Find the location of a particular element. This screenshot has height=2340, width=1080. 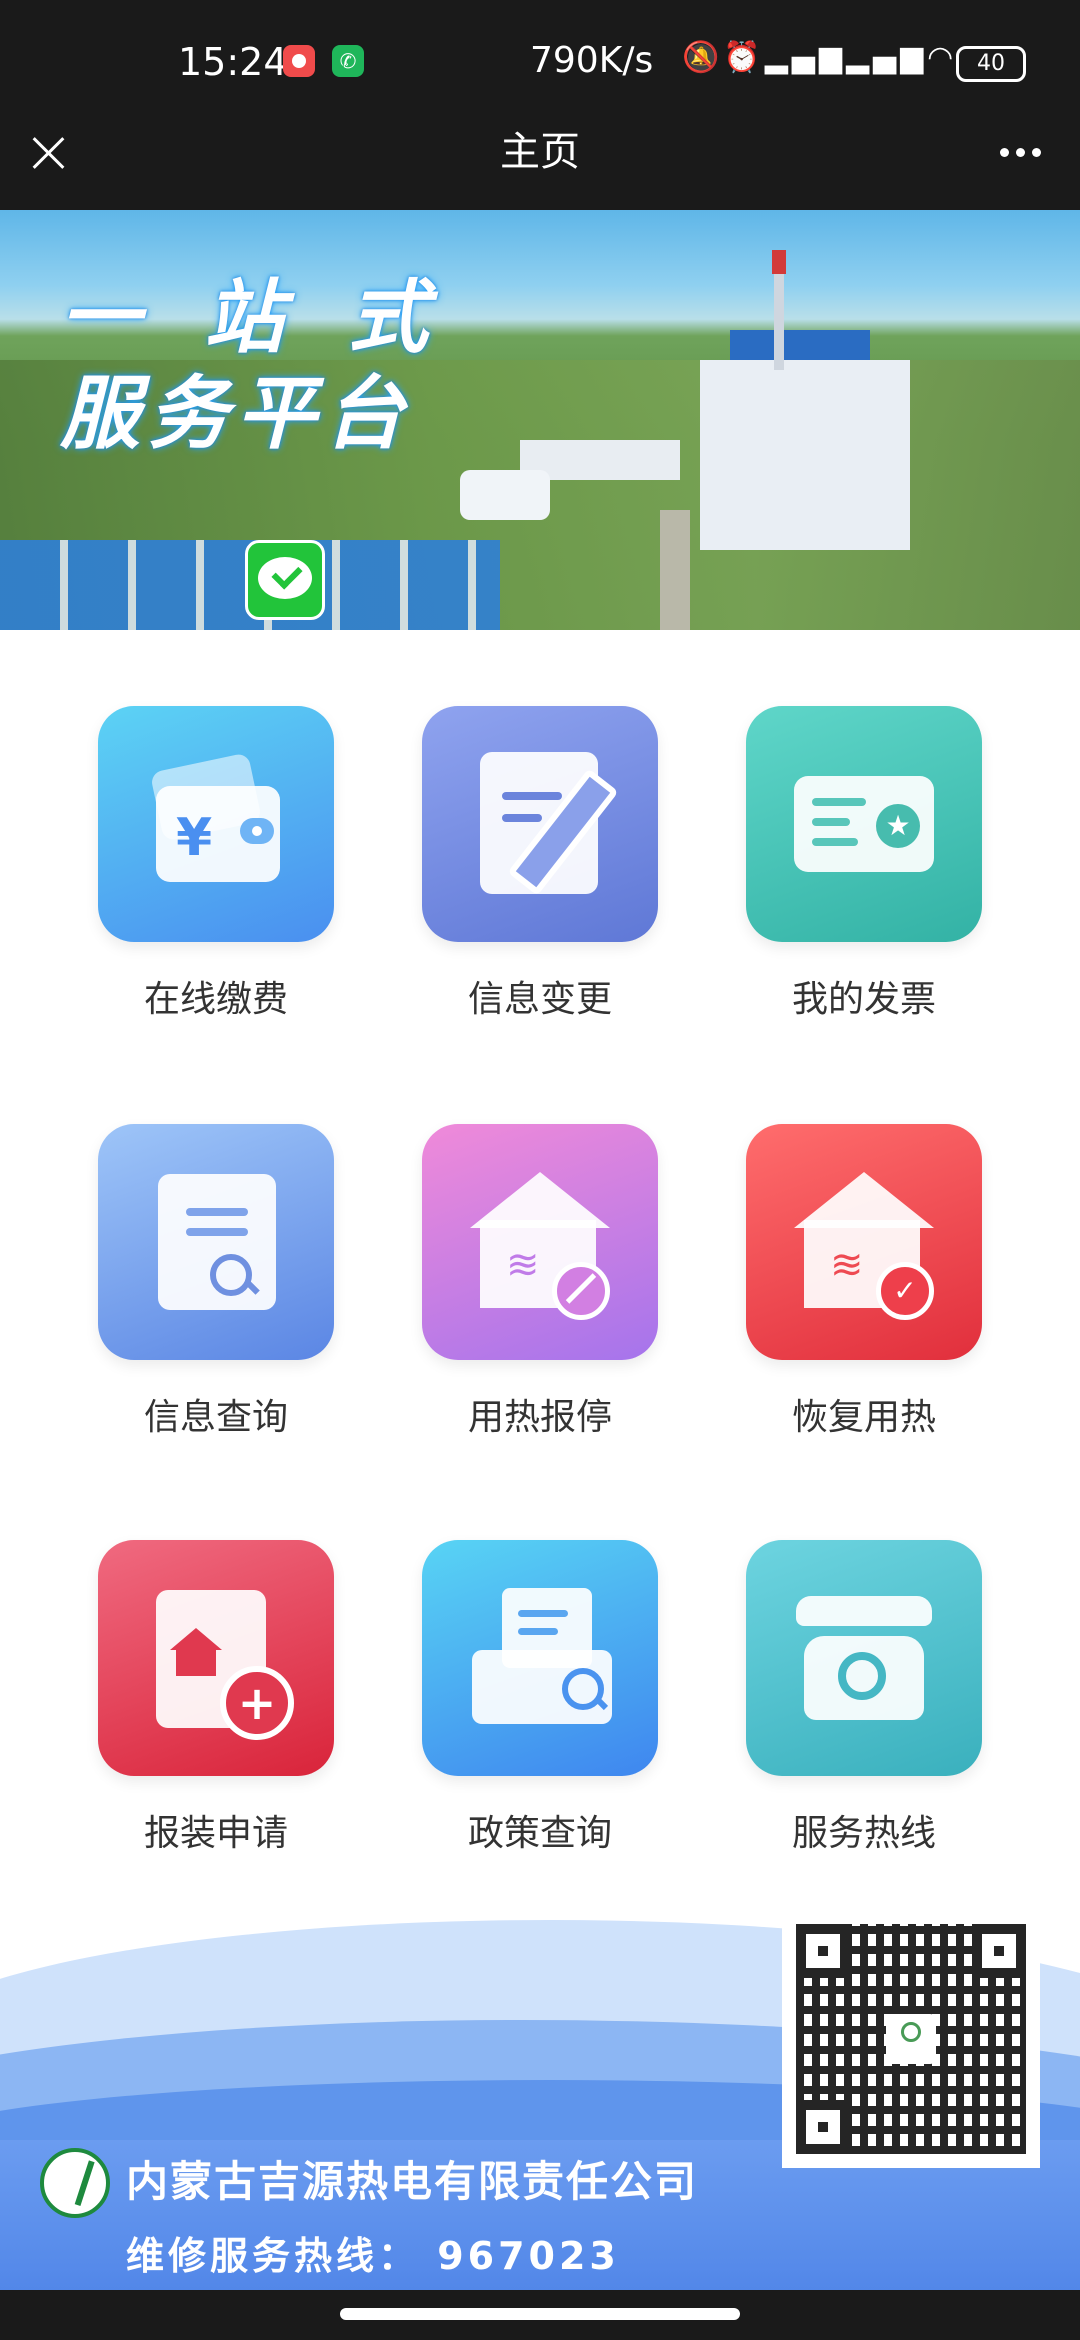

qr-logo-icon is located at coordinates (911, 2039).